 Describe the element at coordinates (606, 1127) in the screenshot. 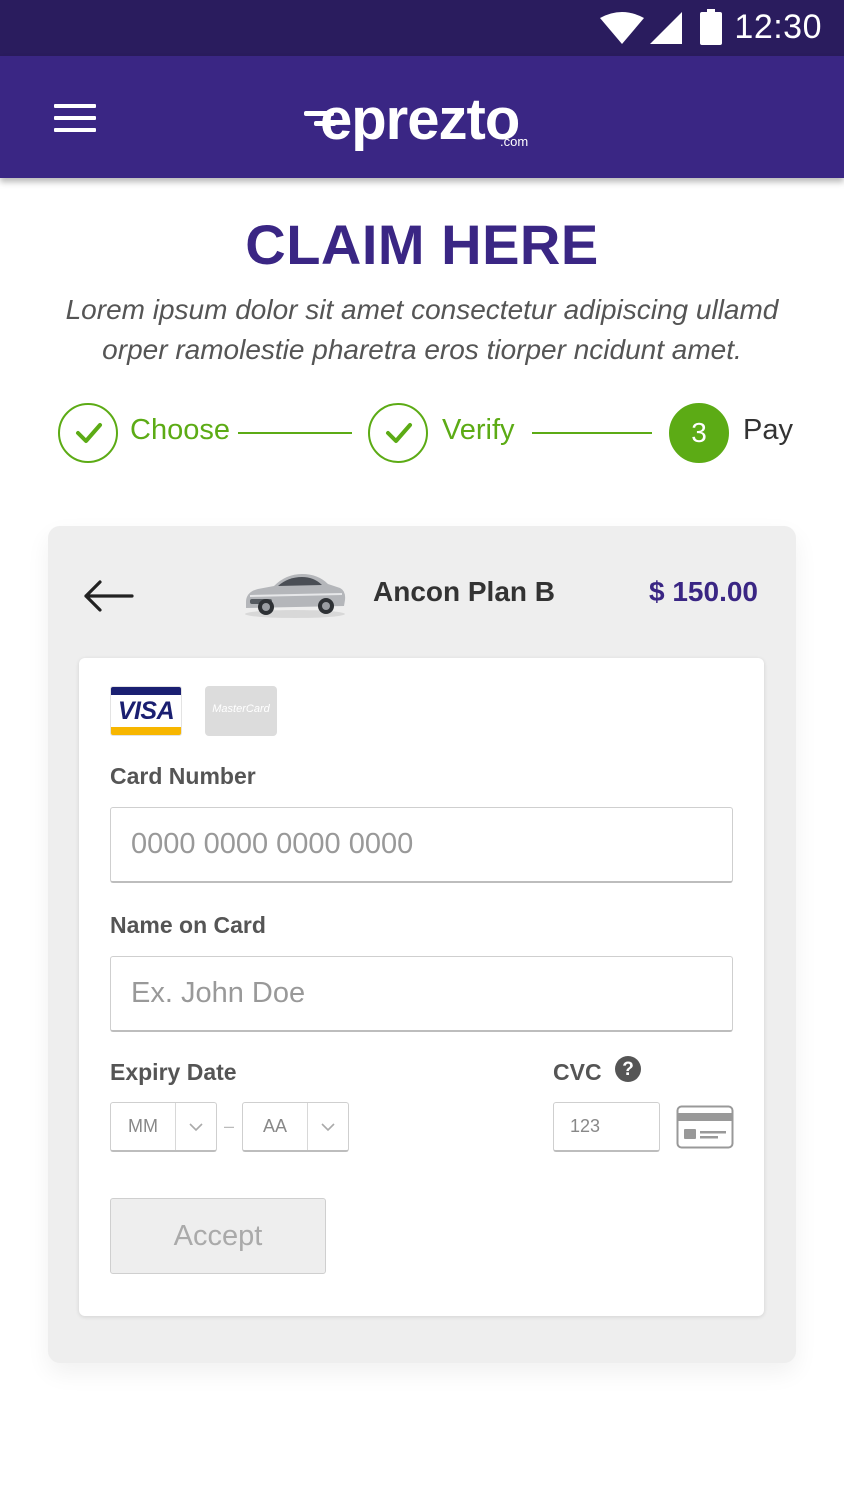

I see `cvc-input` at that location.